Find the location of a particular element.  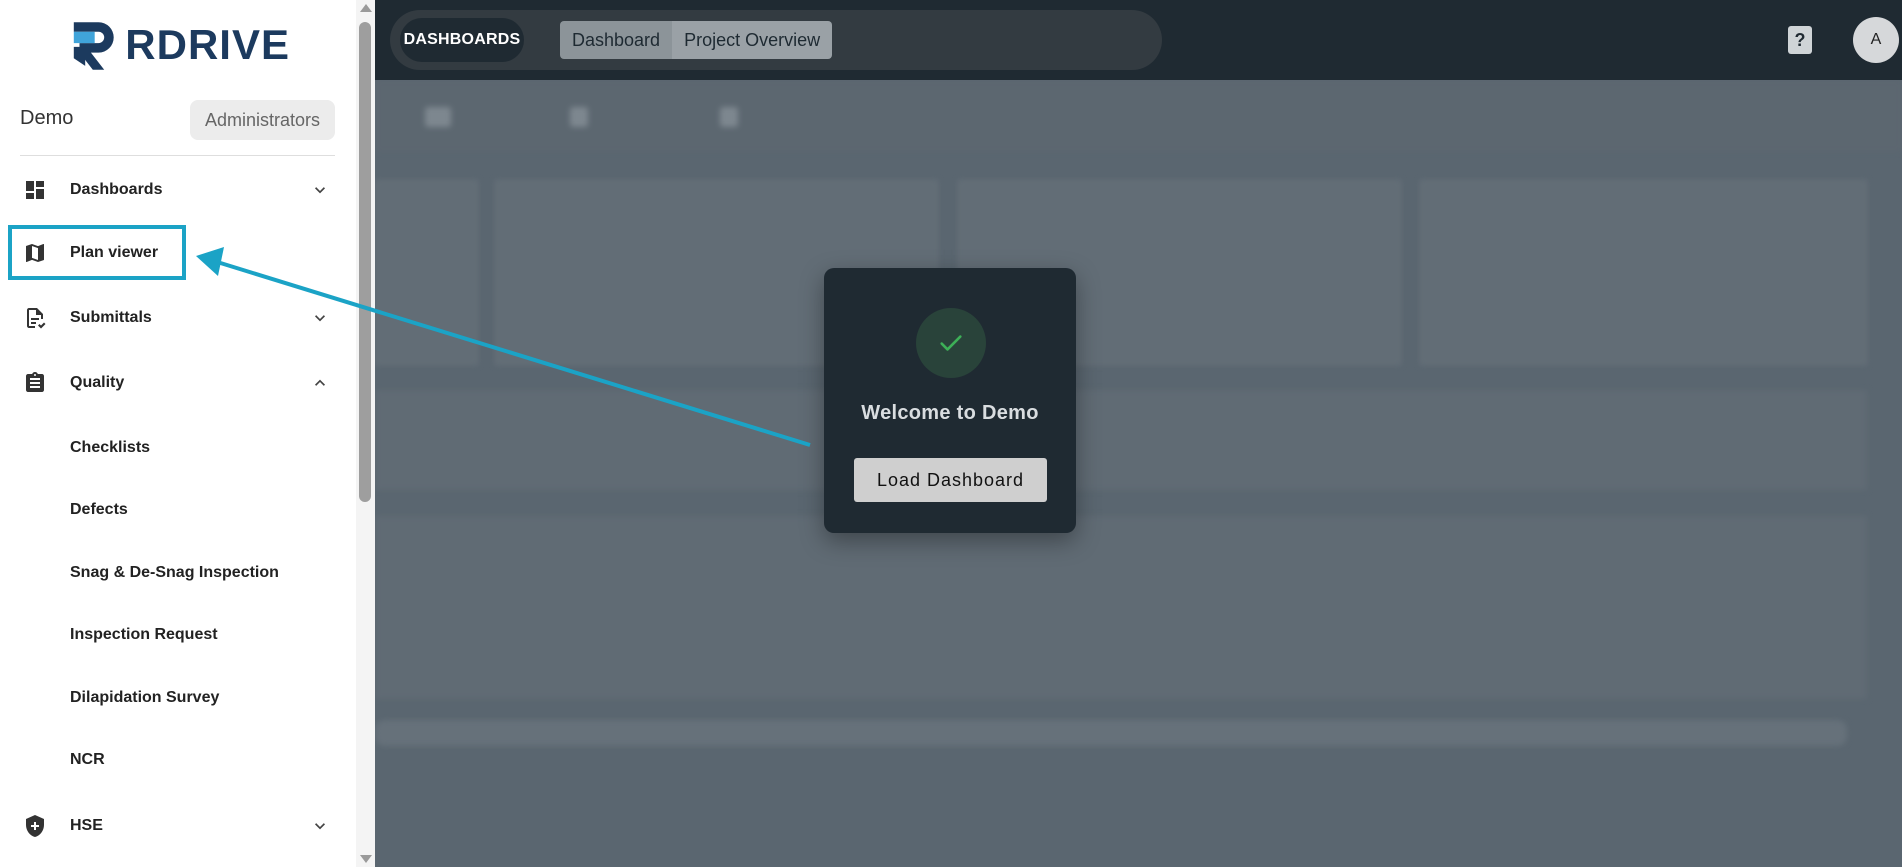

sidebar-subitem-checklists: Checklists is located at coordinates (110, 448).